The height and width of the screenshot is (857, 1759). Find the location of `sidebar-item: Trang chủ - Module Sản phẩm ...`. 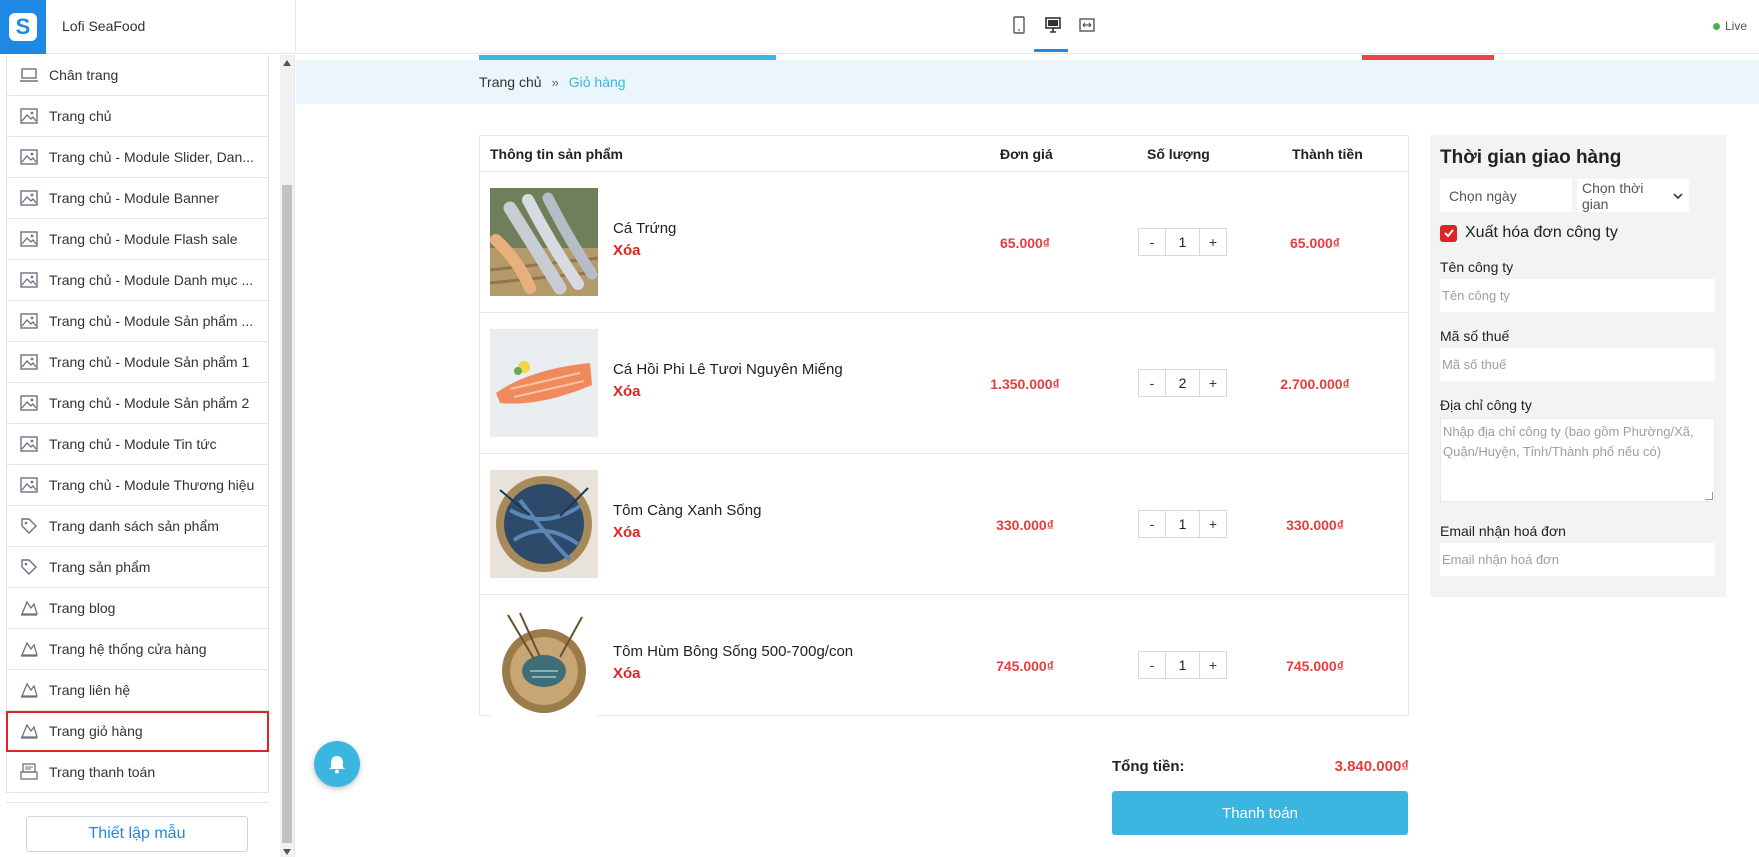

sidebar-item: Trang chủ - Module Sản phẩm ... is located at coordinates (137, 321).